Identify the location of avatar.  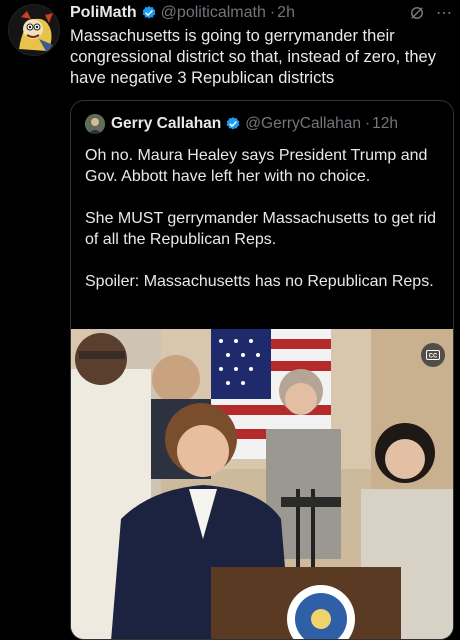
(34, 30).